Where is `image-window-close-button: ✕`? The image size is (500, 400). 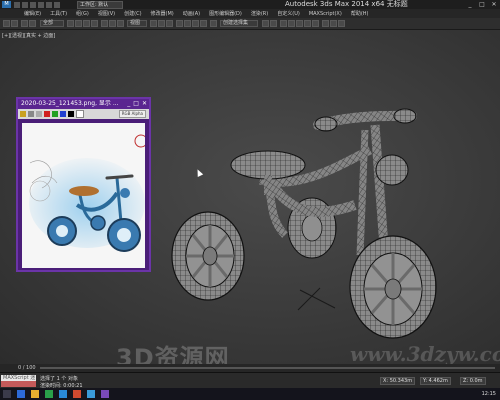 image-window-close-button: ✕ is located at coordinates (144, 104).